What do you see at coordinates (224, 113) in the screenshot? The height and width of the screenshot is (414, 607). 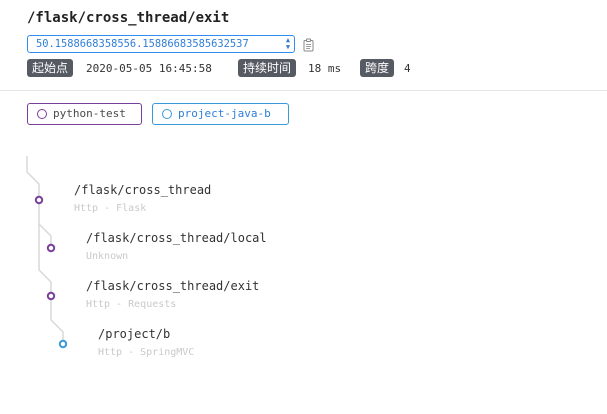 I see `service-tag-label: project-java-b` at bounding box center [224, 113].